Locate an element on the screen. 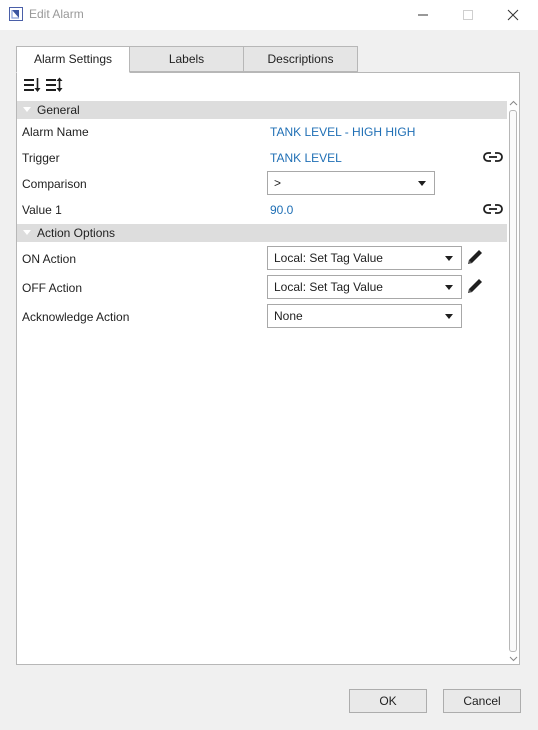 This screenshot has width=538, height=730. dropdown-value: > is located at coordinates (278, 183).